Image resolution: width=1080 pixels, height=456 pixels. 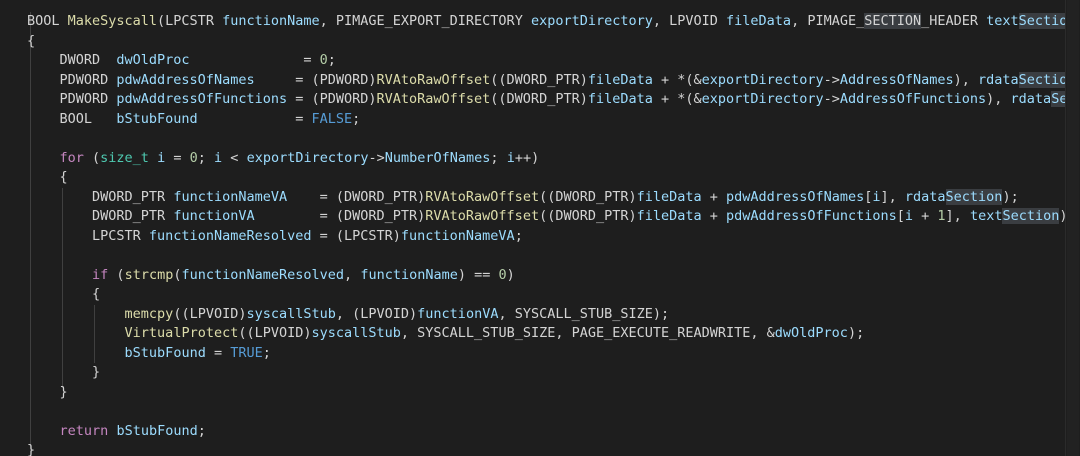 I want to click on code-token: DWORD_PTR, so click(x=100, y=196).